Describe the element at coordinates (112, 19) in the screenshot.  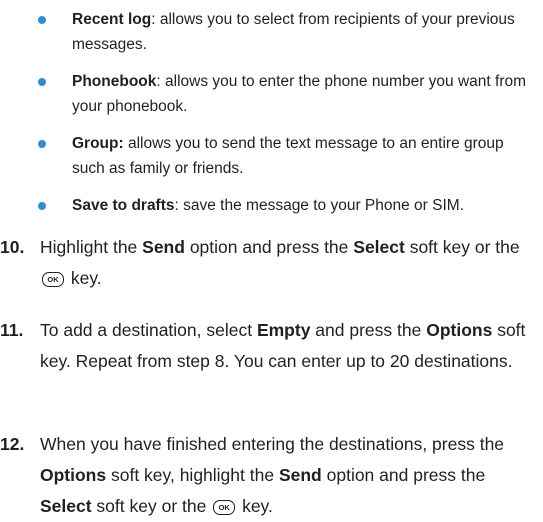
I see `term-recent-log: Recent log` at that location.